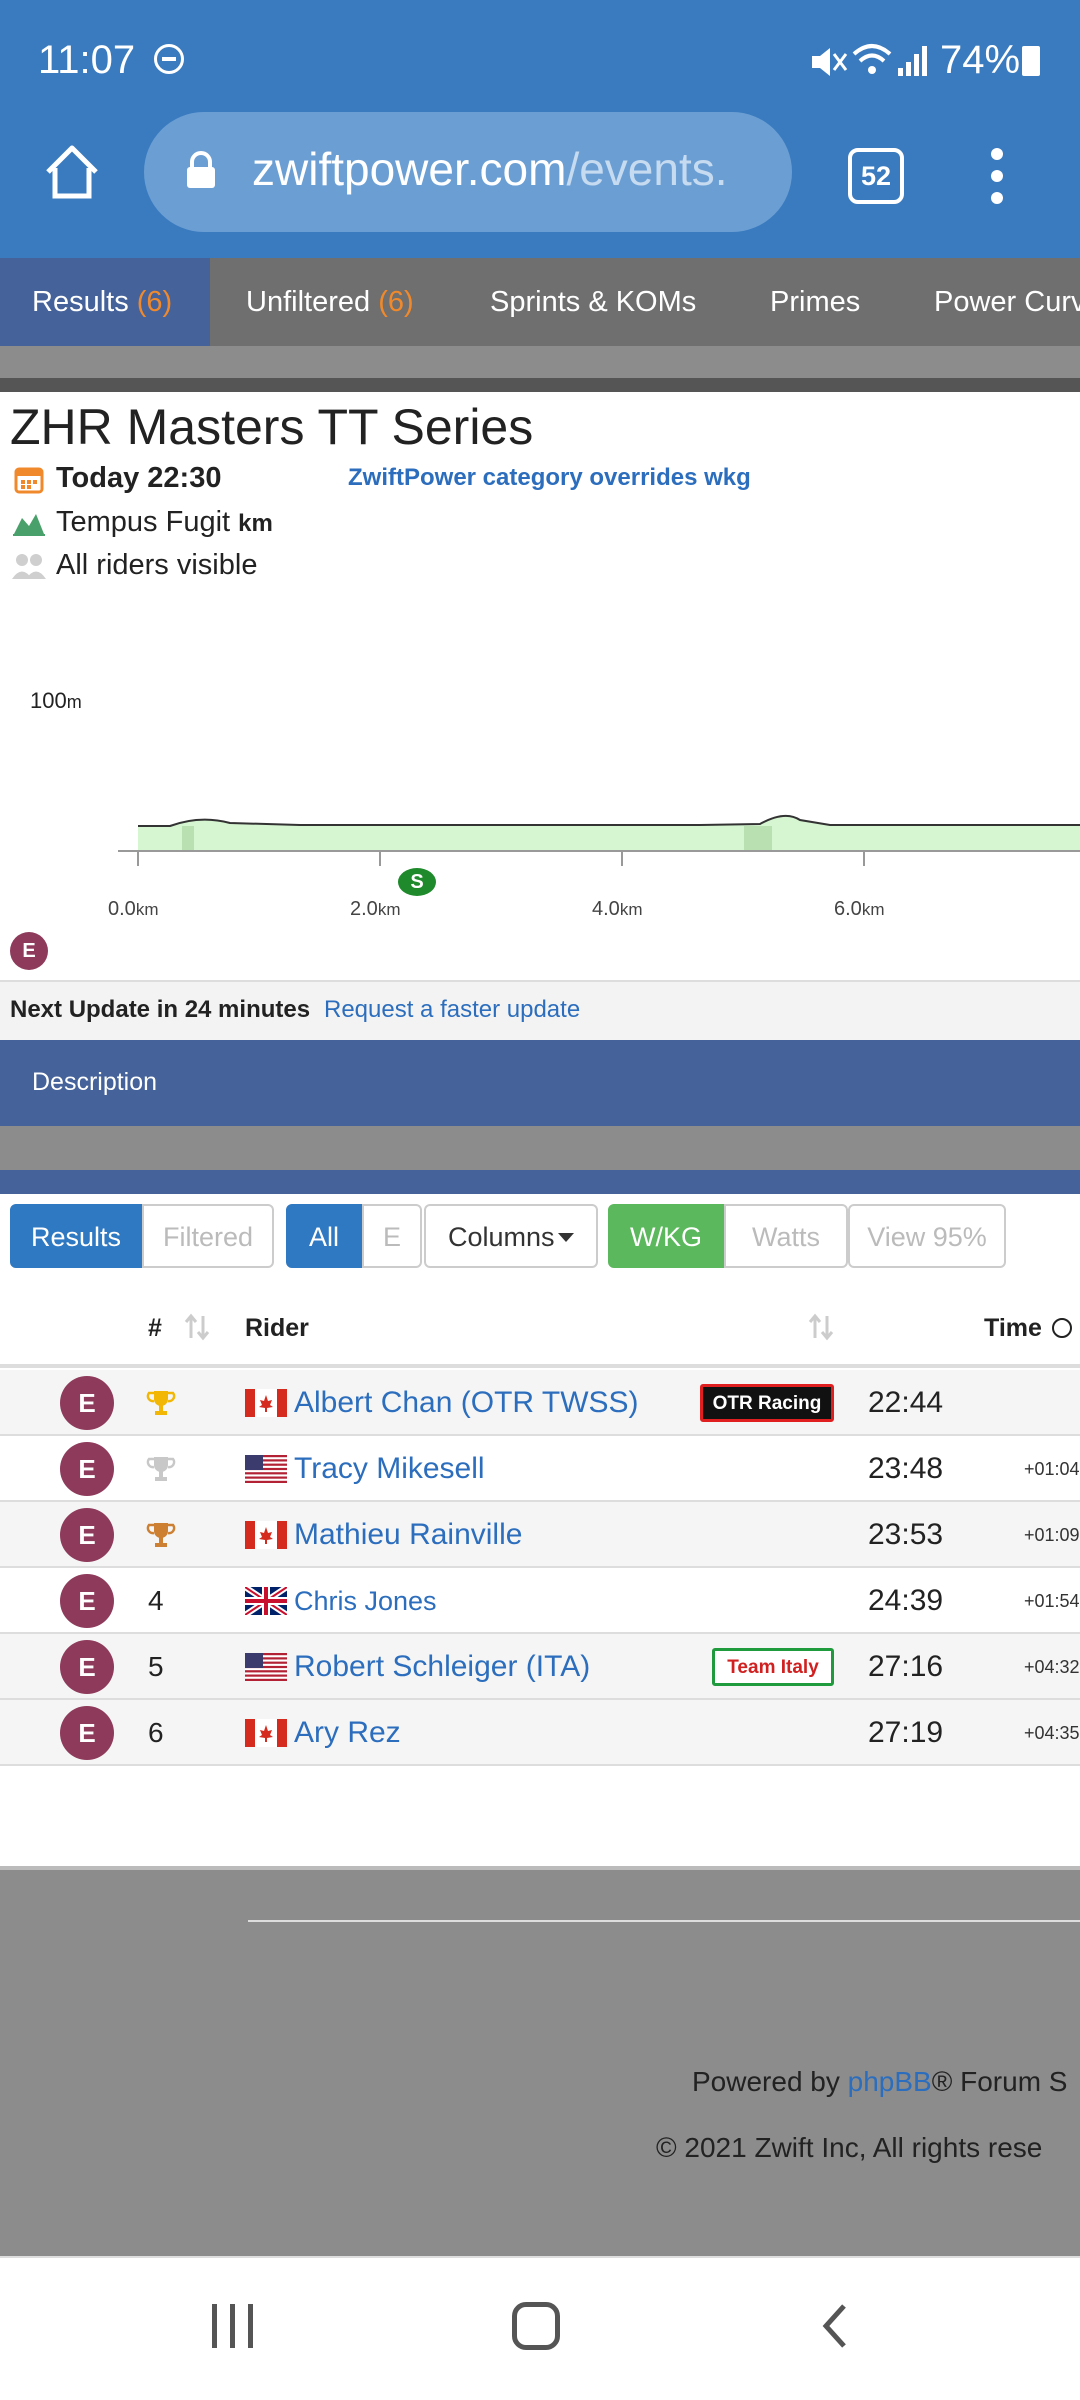 This screenshot has height=2400, width=1080. Describe the element at coordinates (536, 2326) in the screenshot. I see `home-nav-icon` at that location.